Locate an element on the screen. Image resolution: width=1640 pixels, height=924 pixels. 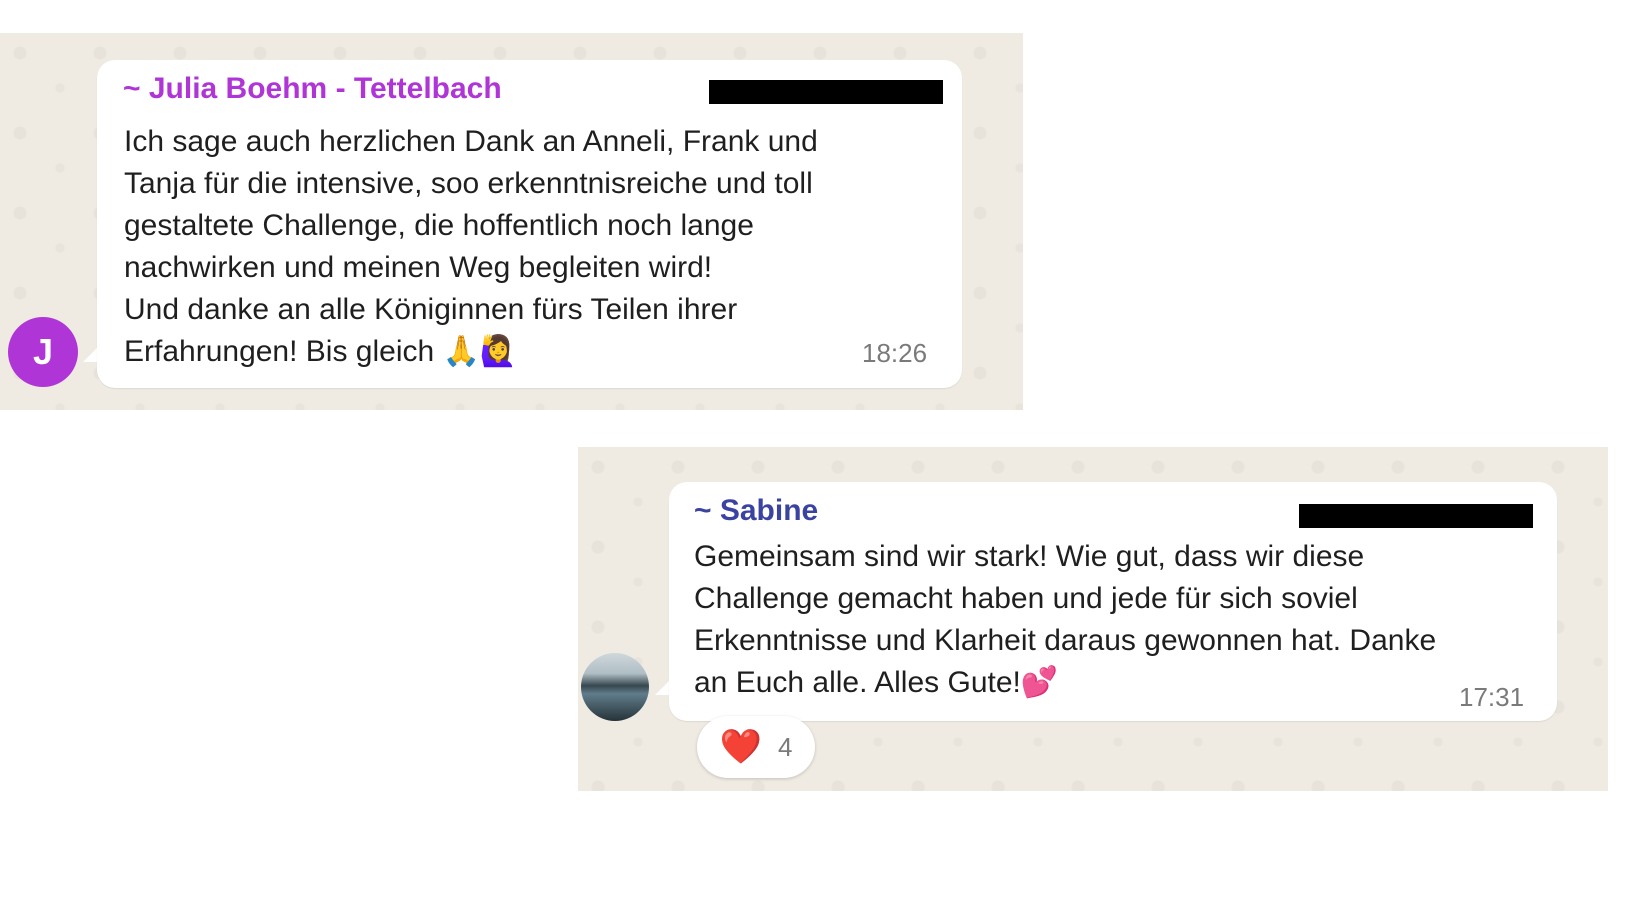
message-line: an Euch alle. Alles Gute!💕 is located at coordinates (876, 682).